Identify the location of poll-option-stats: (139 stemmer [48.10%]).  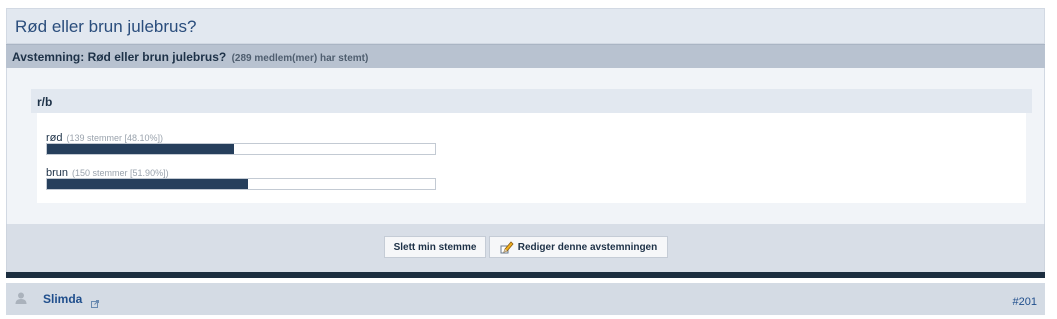
(115, 138).